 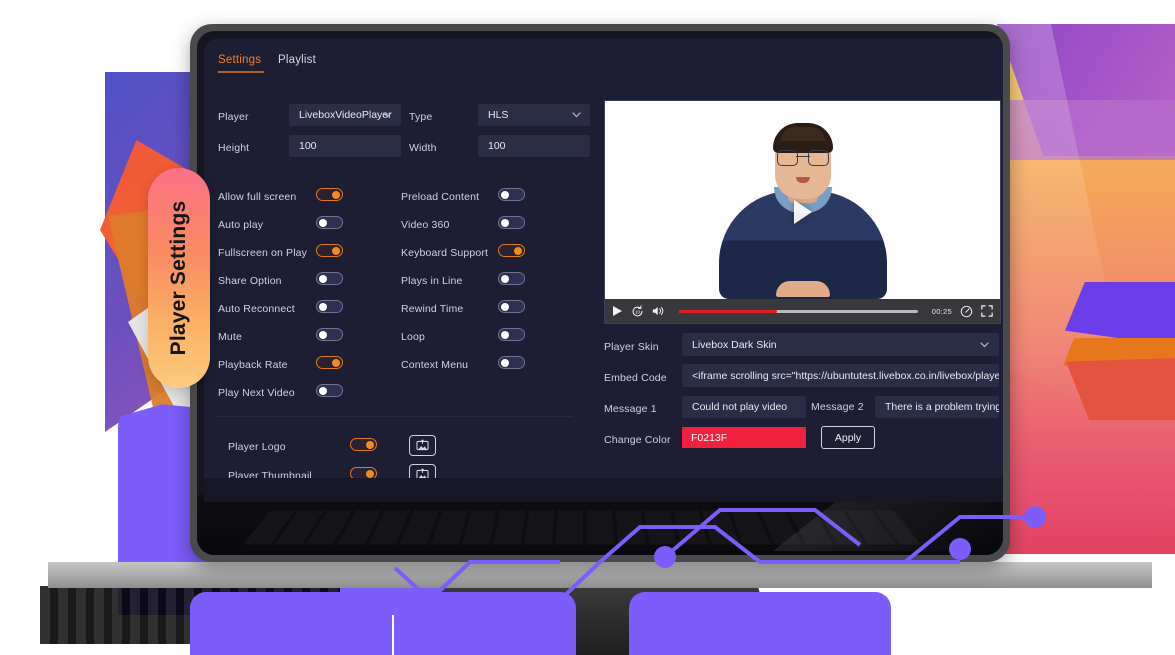 What do you see at coordinates (600, 575) in the screenshot?
I see `monitor-base-bar` at bounding box center [600, 575].